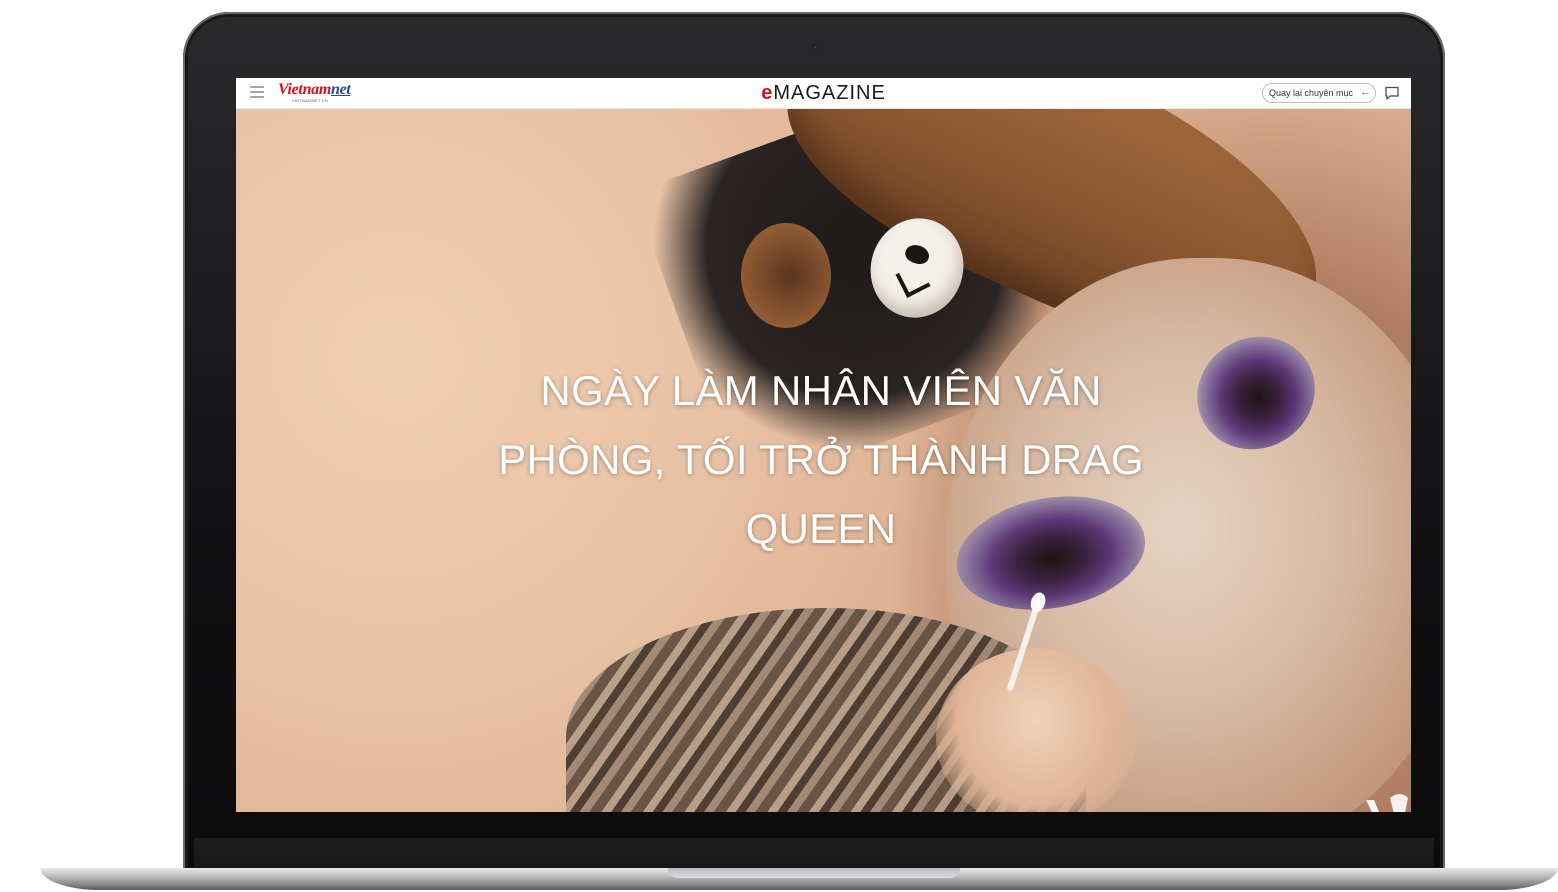 This screenshot has width=1558, height=892. What do you see at coordinates (815, 47) in the screenshot?
I see `webcam-icon` at bounding box center [815, 47].